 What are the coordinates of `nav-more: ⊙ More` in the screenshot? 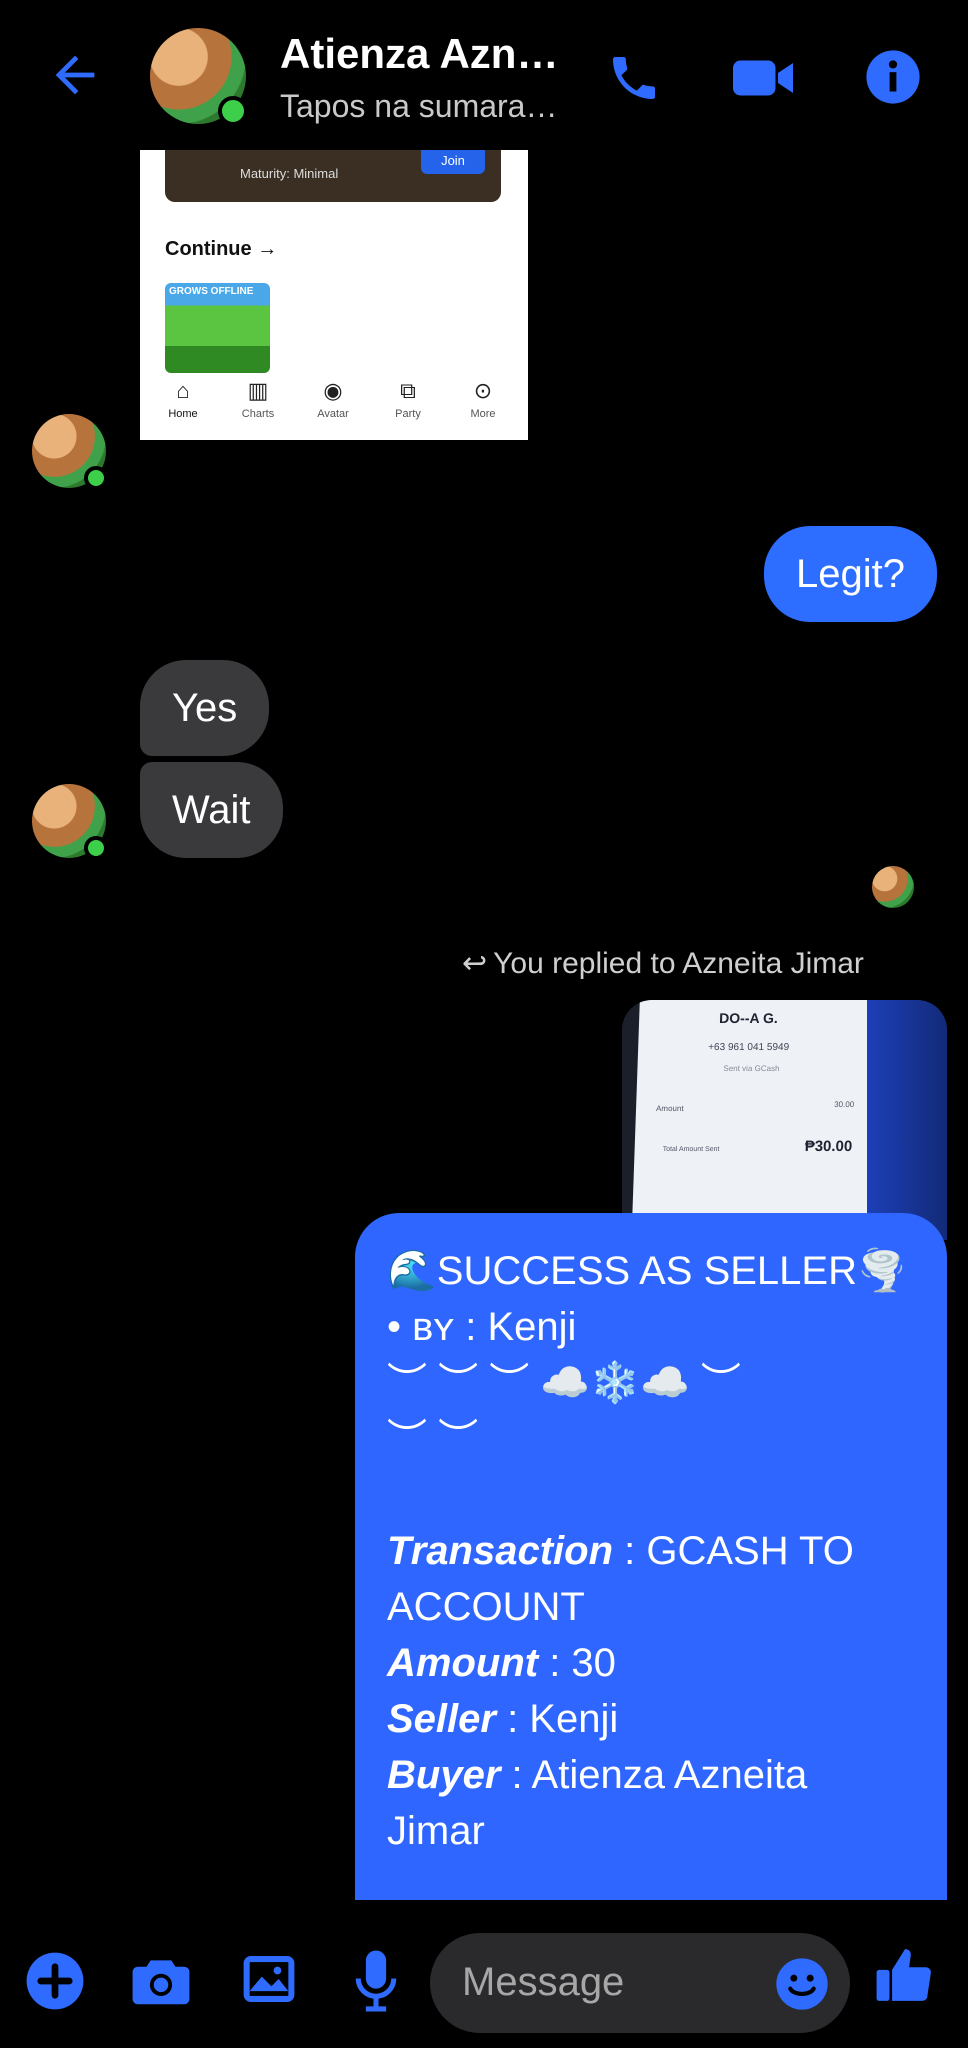 It's located at (483, 399).